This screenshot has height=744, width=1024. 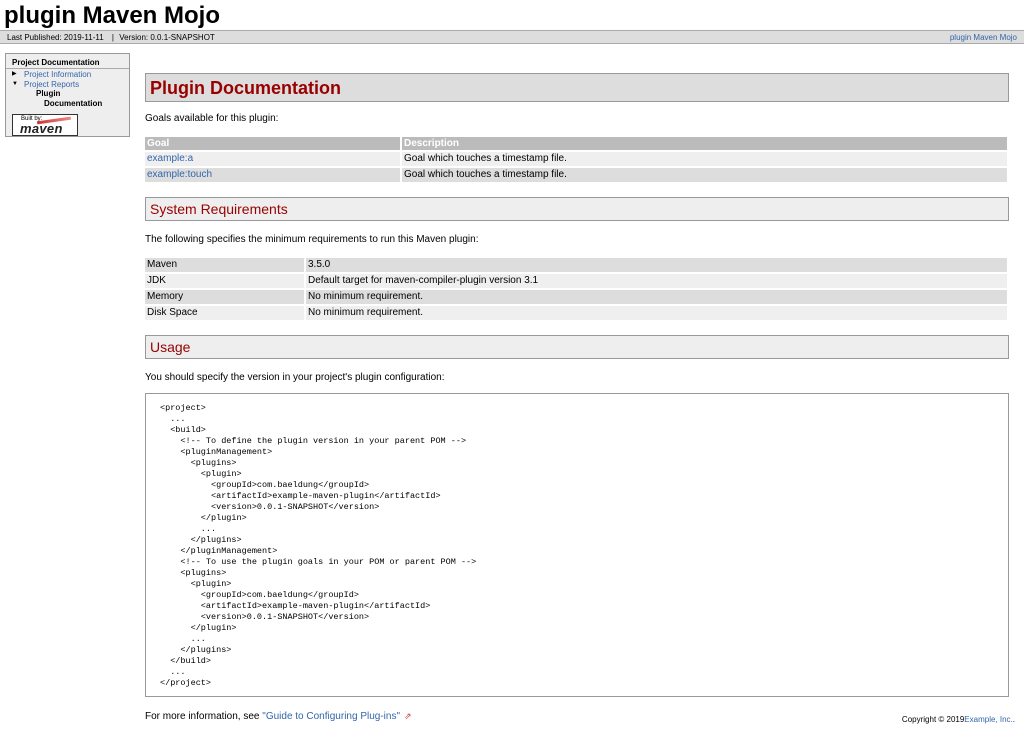 I want to click on last-published: Last Published: 2019-11-11, so click(x=55, y=37).